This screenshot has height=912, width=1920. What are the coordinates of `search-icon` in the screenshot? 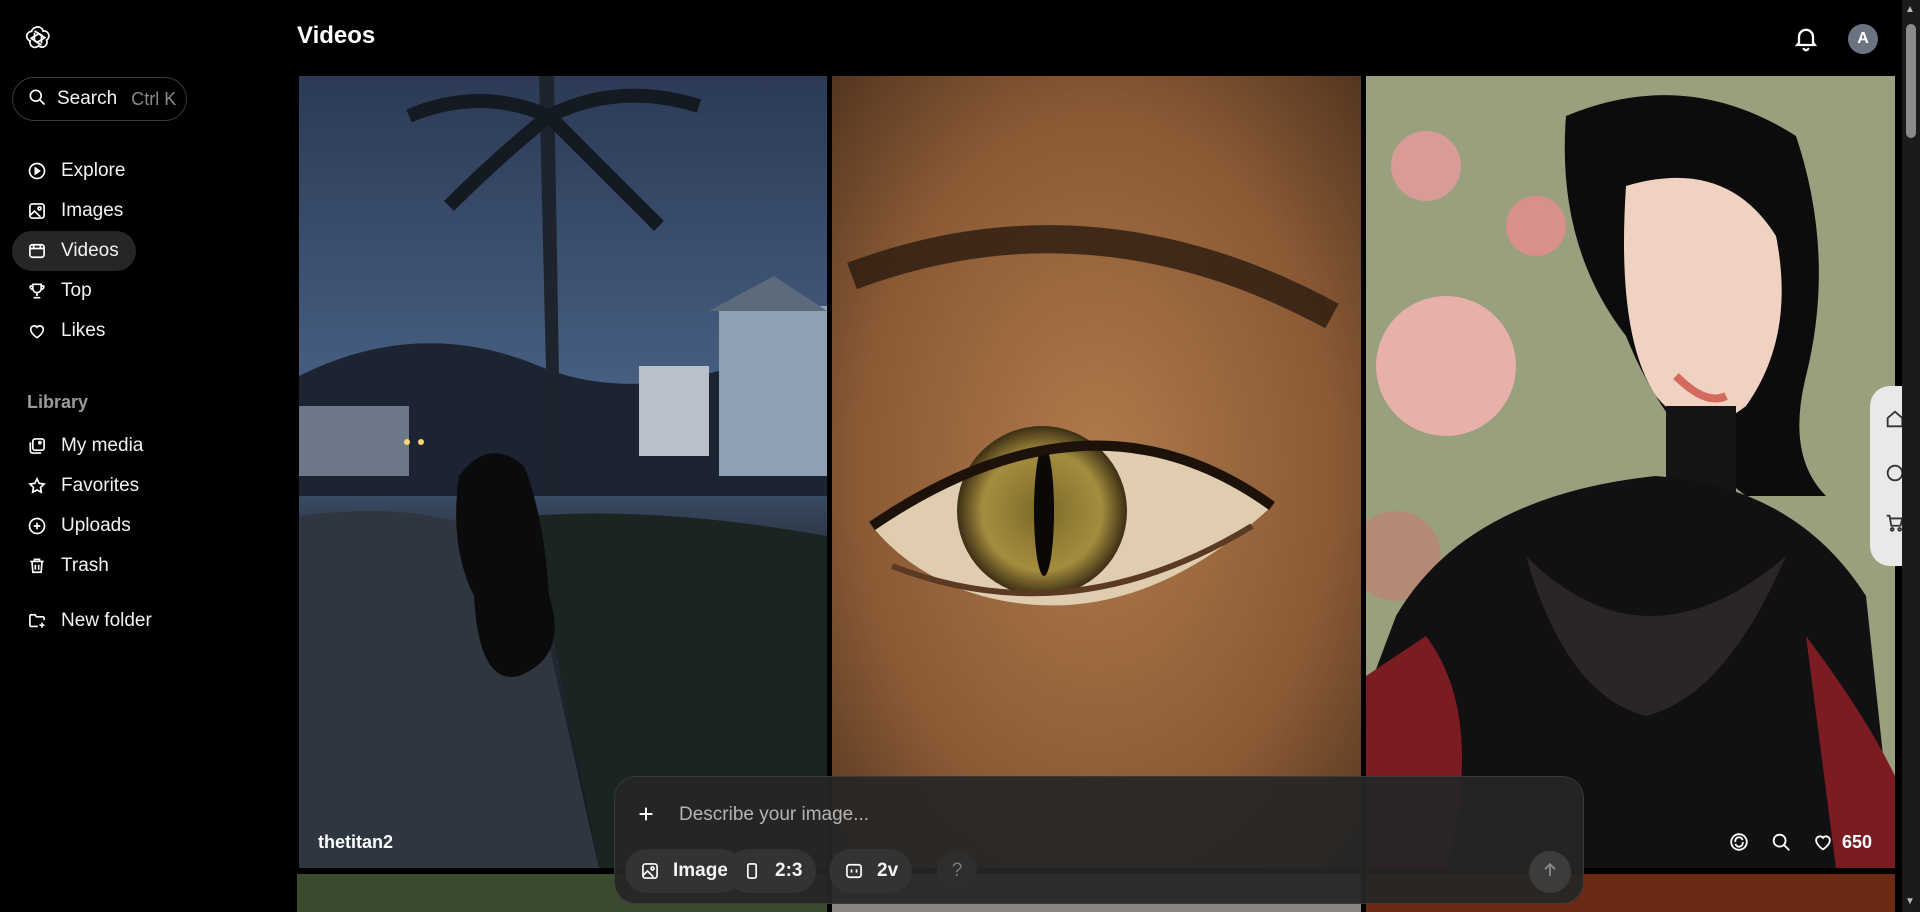 It's located at (37, 99).